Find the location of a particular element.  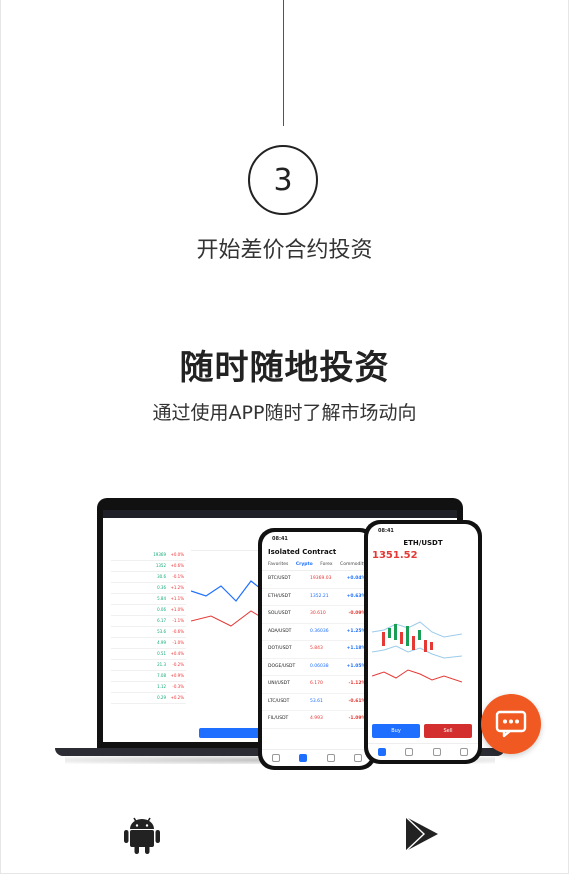

trading-pair: ETH/USDT is located at coordinates (423, 543).